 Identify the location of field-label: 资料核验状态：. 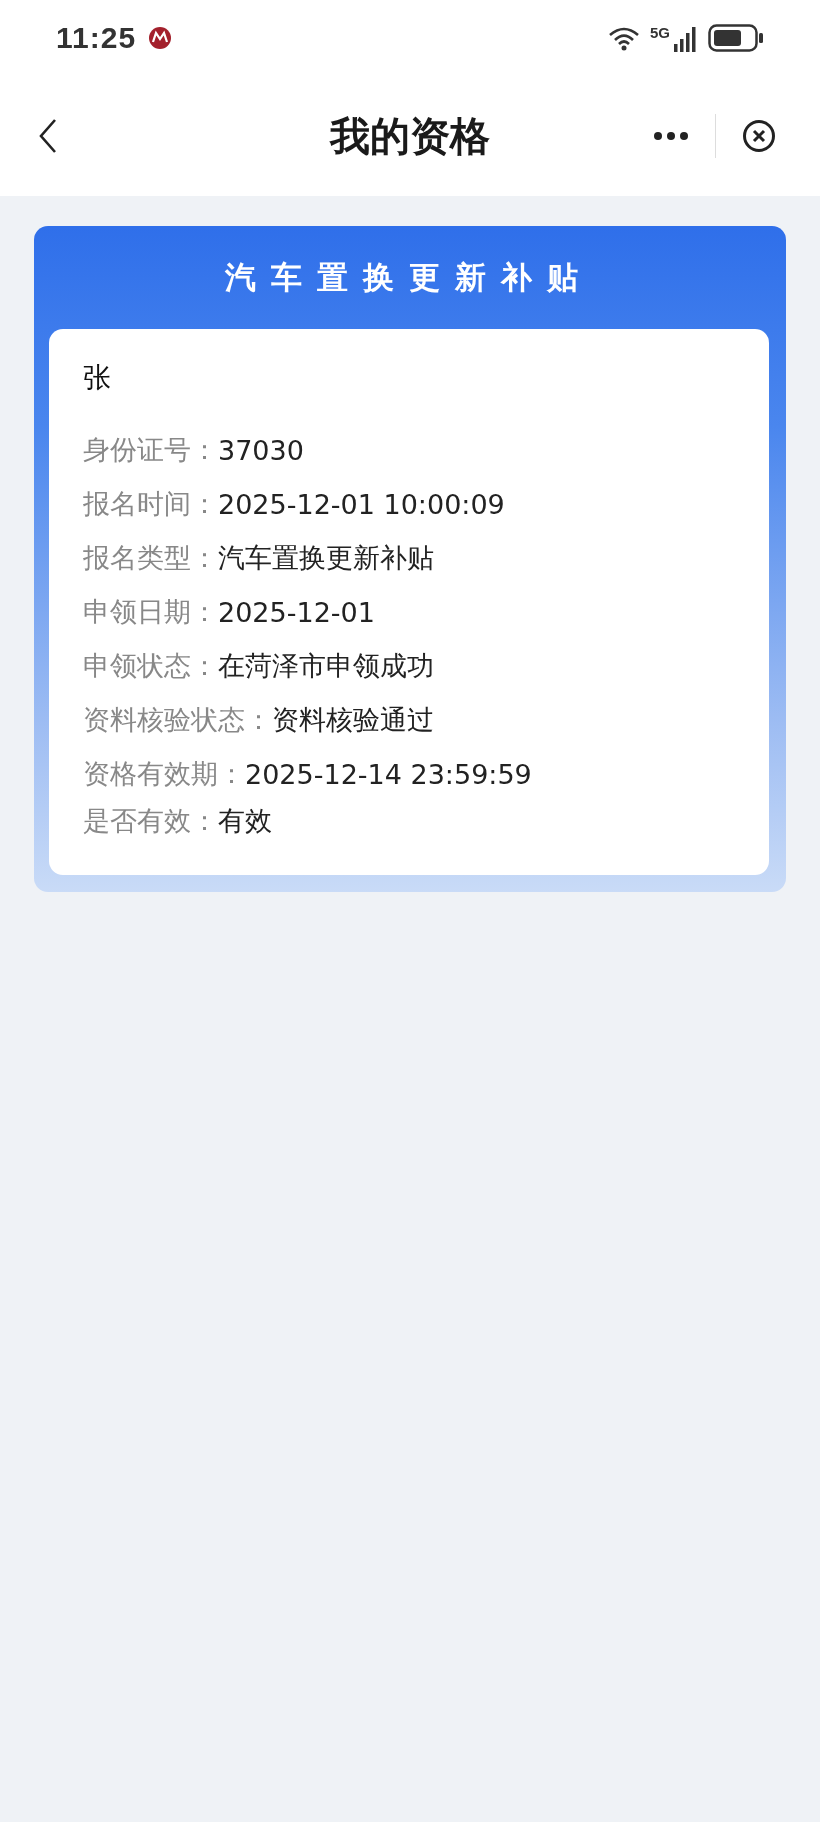
(177, 720).